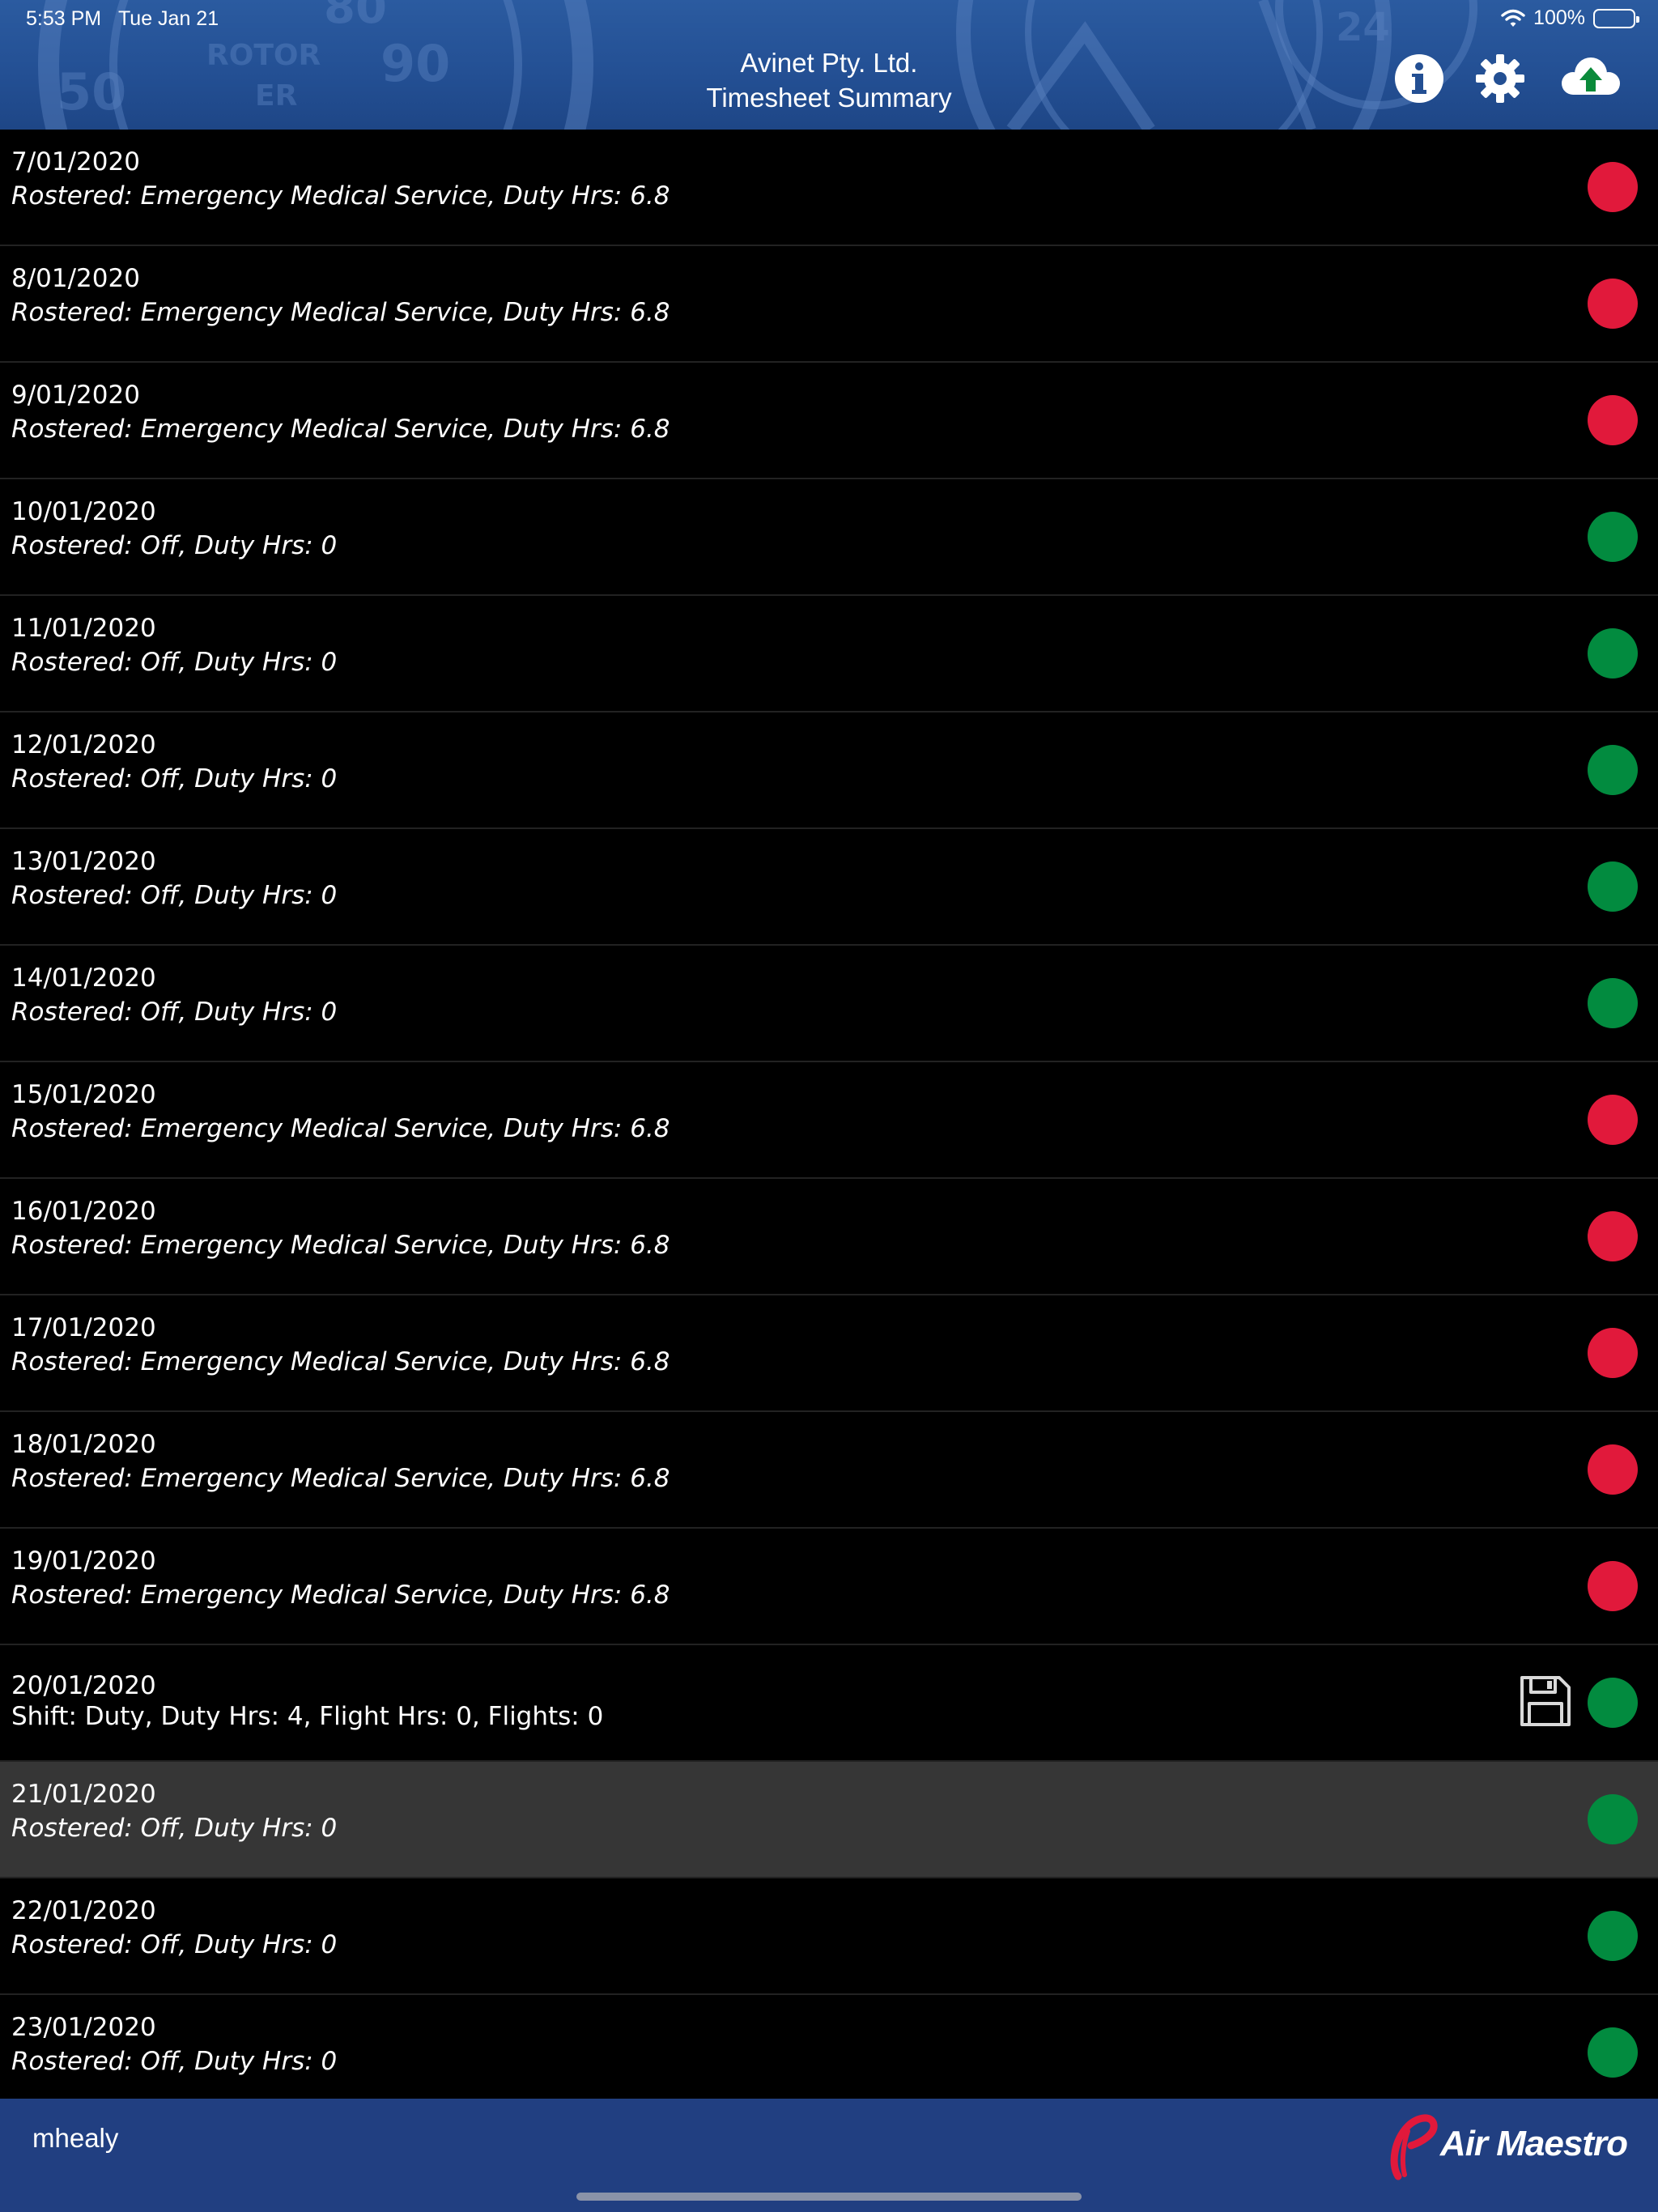  What do you see at coordinates (829, 1937) in the screenshot?
I see `timesheet-row-15: 22/01/2020 Rostered: Off, Duty Hrs: 0` at bounding box center [829, 1937].